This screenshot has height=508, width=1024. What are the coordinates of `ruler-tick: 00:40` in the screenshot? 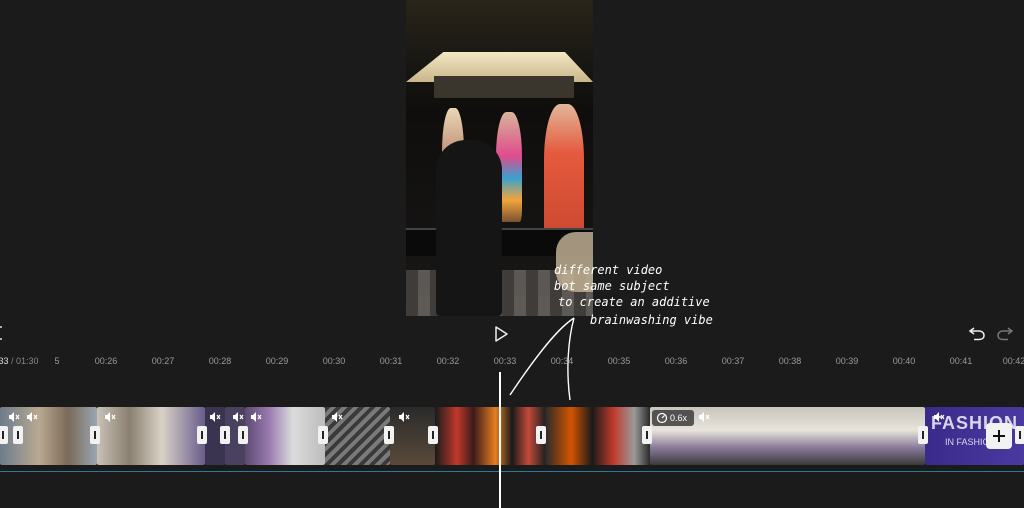 It's located at (904, 361).